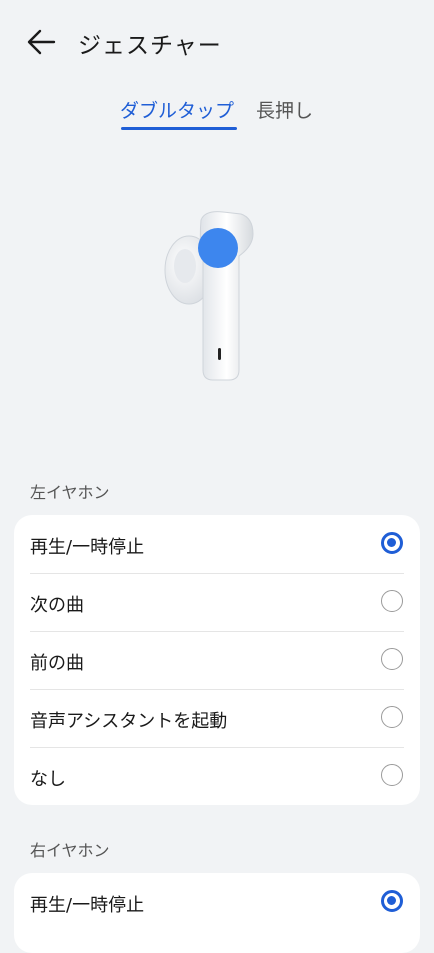 The width and height of the screenshot is (434, 953). What do you see at coordinates (177, 109) in the screenshot?
I see `tab-double-tap: ダブルタップ` at bounding box center [177, 109].